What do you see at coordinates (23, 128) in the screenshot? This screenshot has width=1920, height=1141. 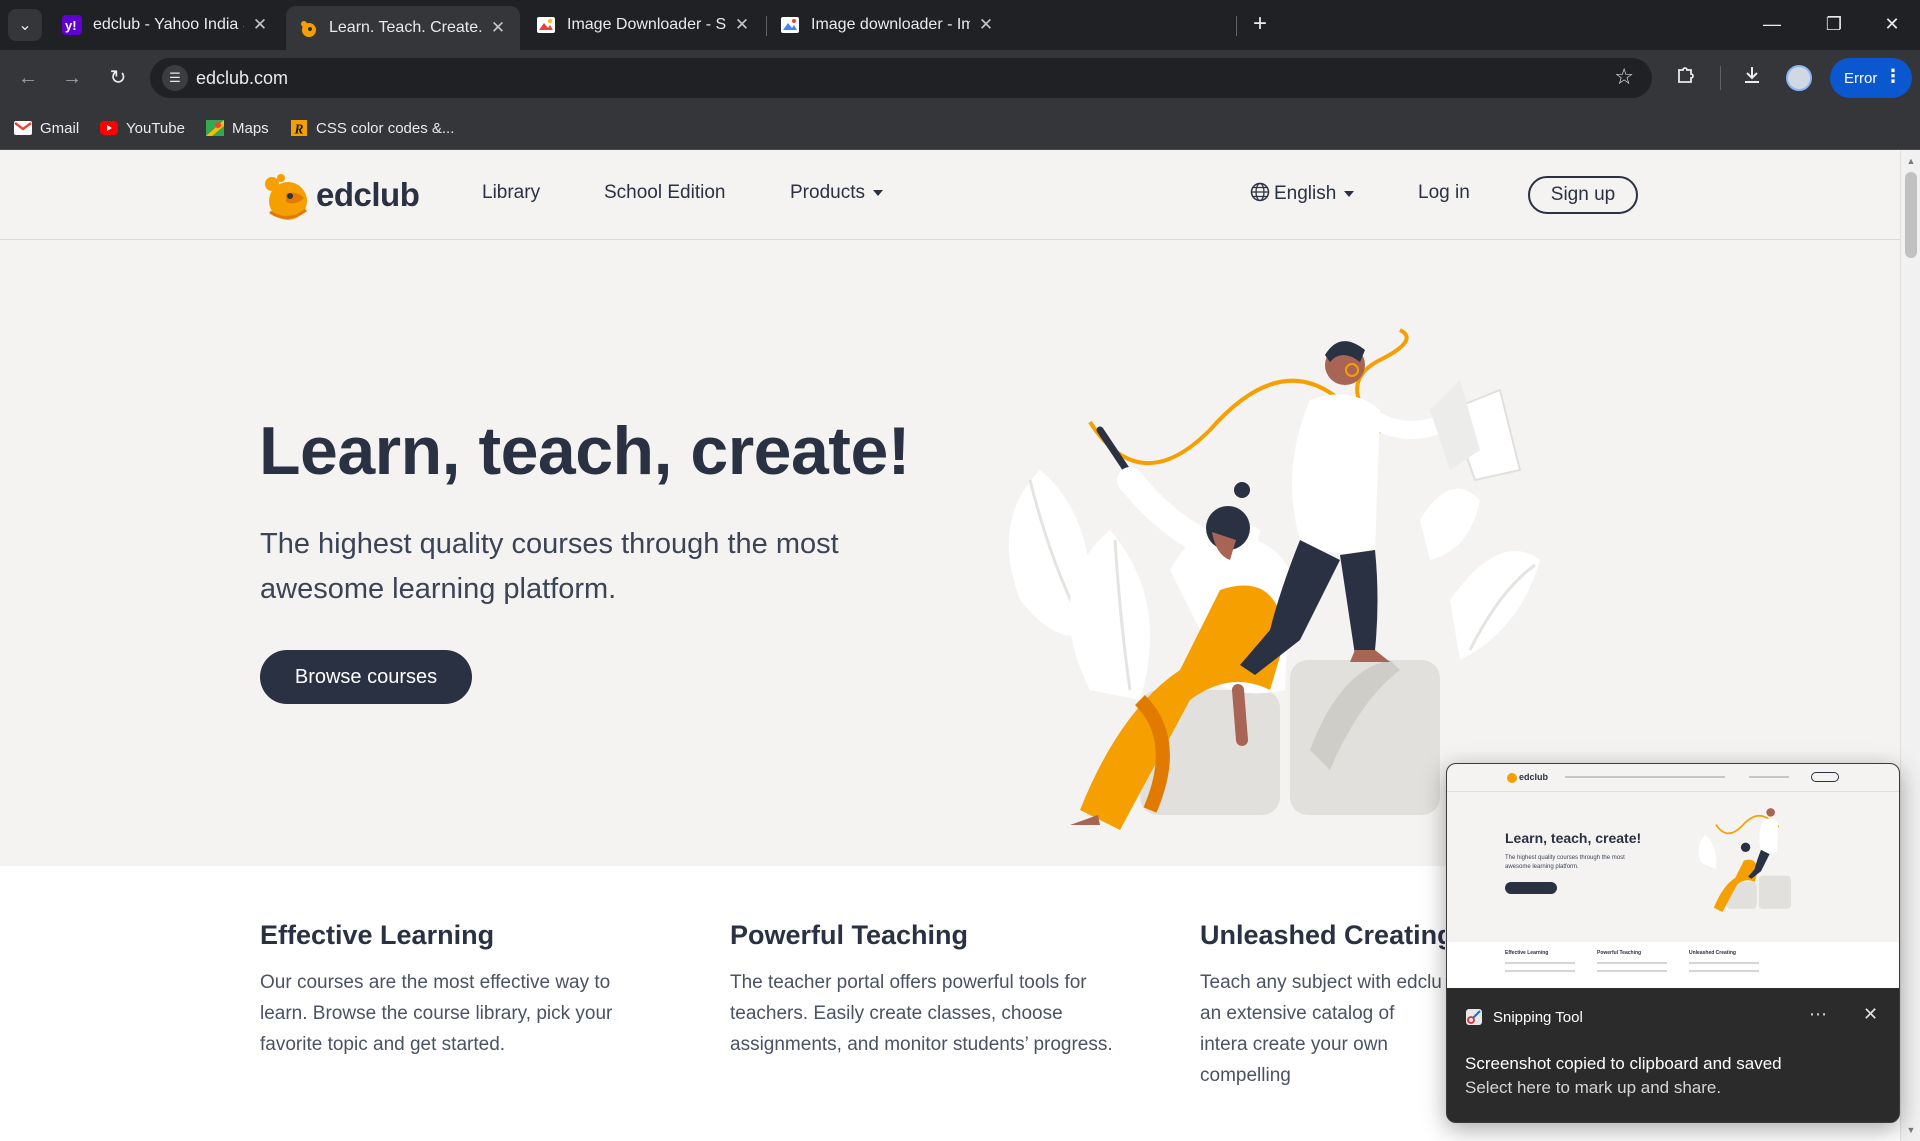 I see `gmail-icon` at bounding box center [23, 128].